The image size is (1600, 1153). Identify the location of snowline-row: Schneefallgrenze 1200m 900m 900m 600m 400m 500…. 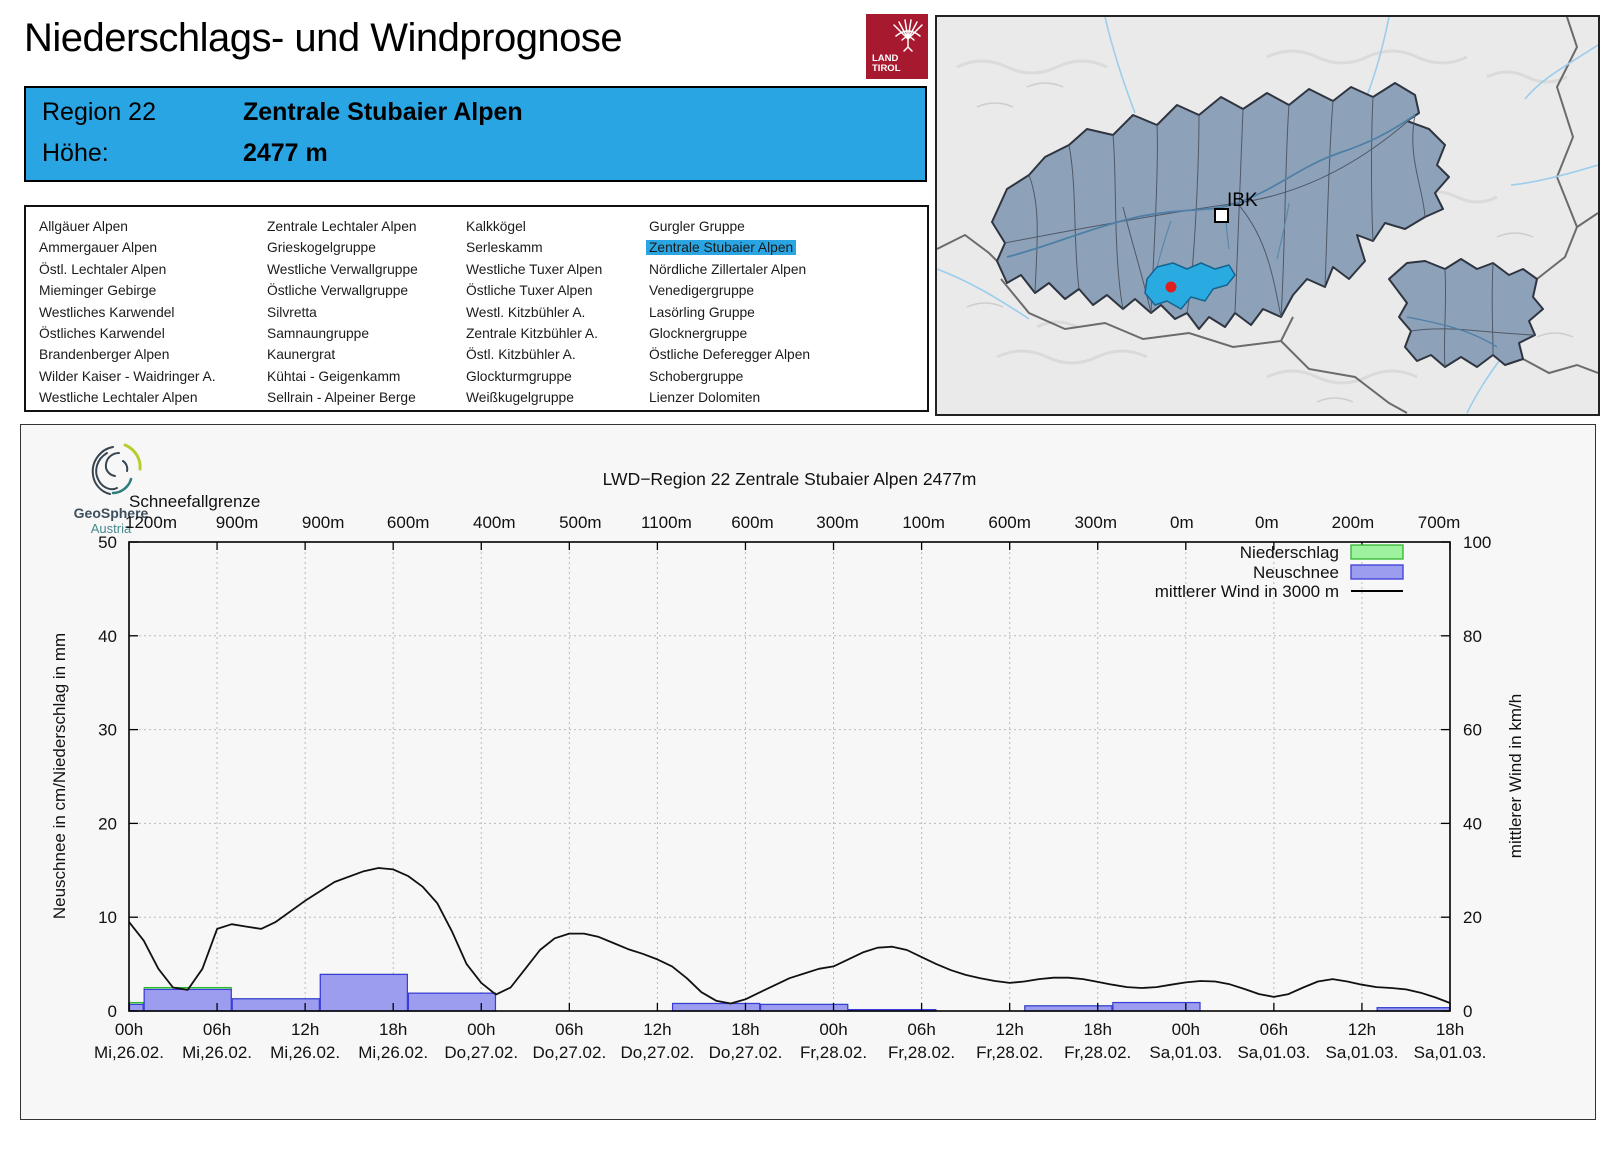
(792, 512).